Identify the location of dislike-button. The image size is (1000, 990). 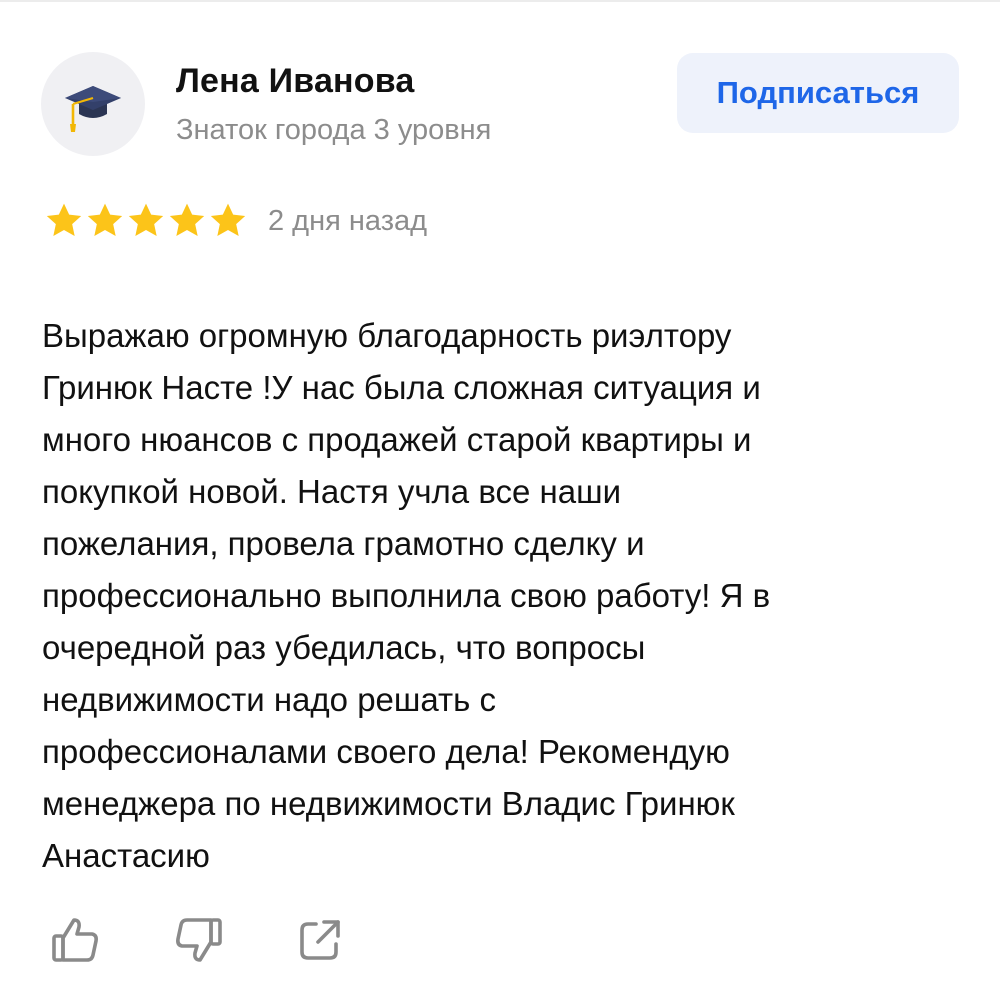
(198, 940).